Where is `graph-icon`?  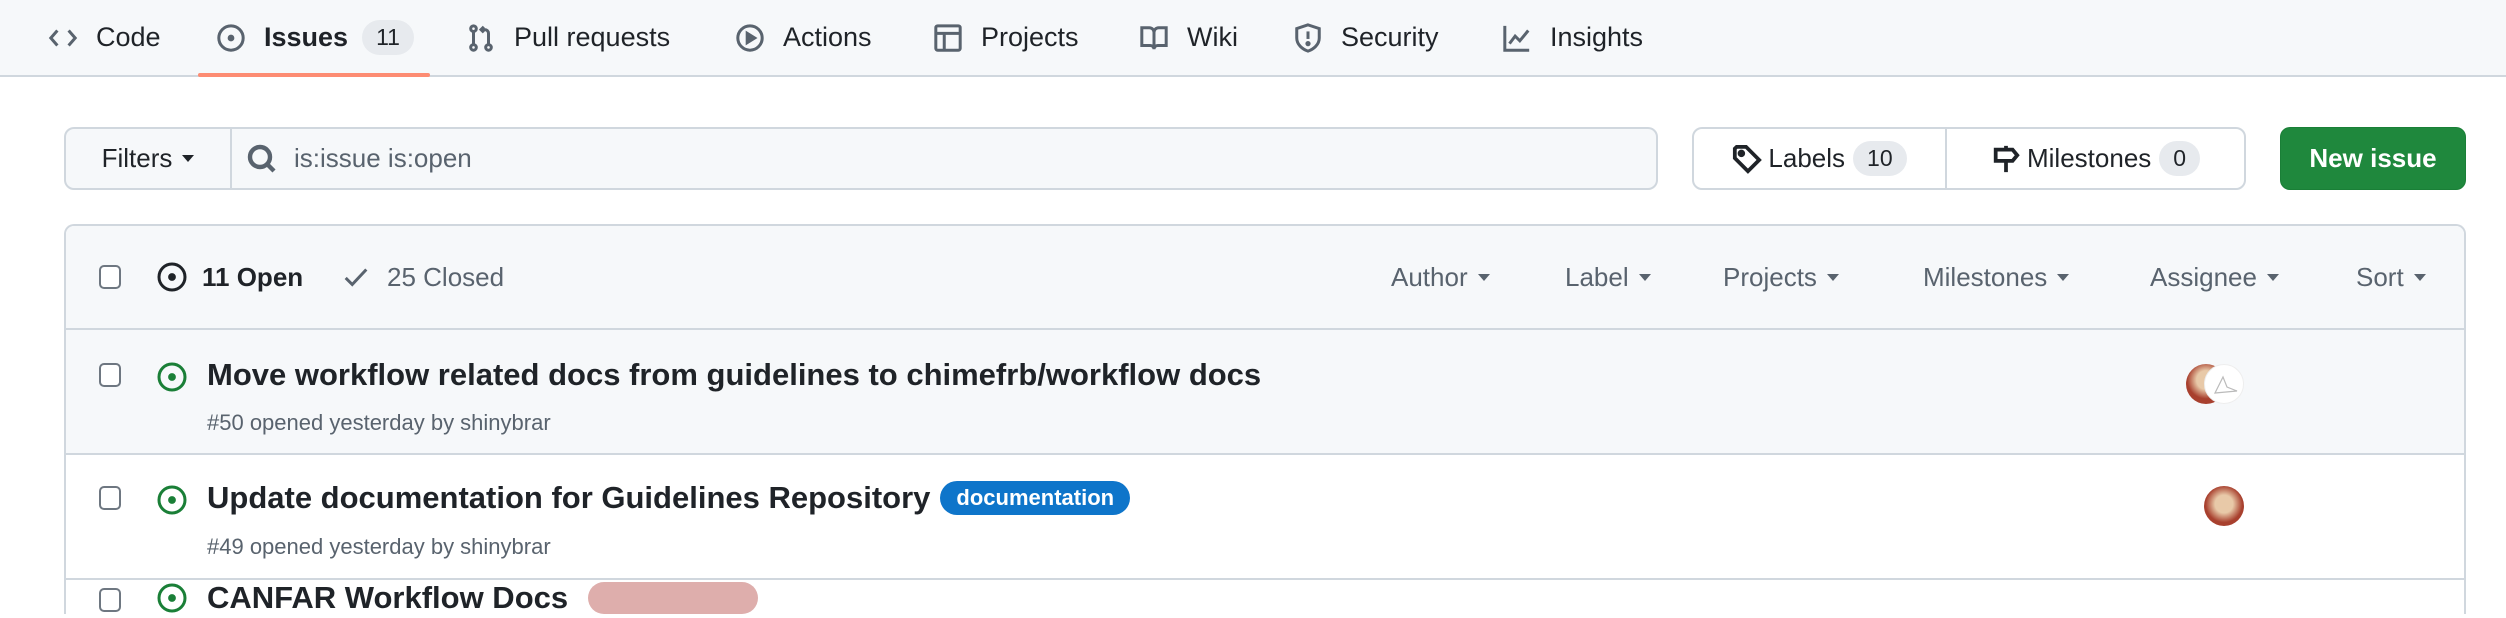 graph-icon is located at coordinates (1516, 38).